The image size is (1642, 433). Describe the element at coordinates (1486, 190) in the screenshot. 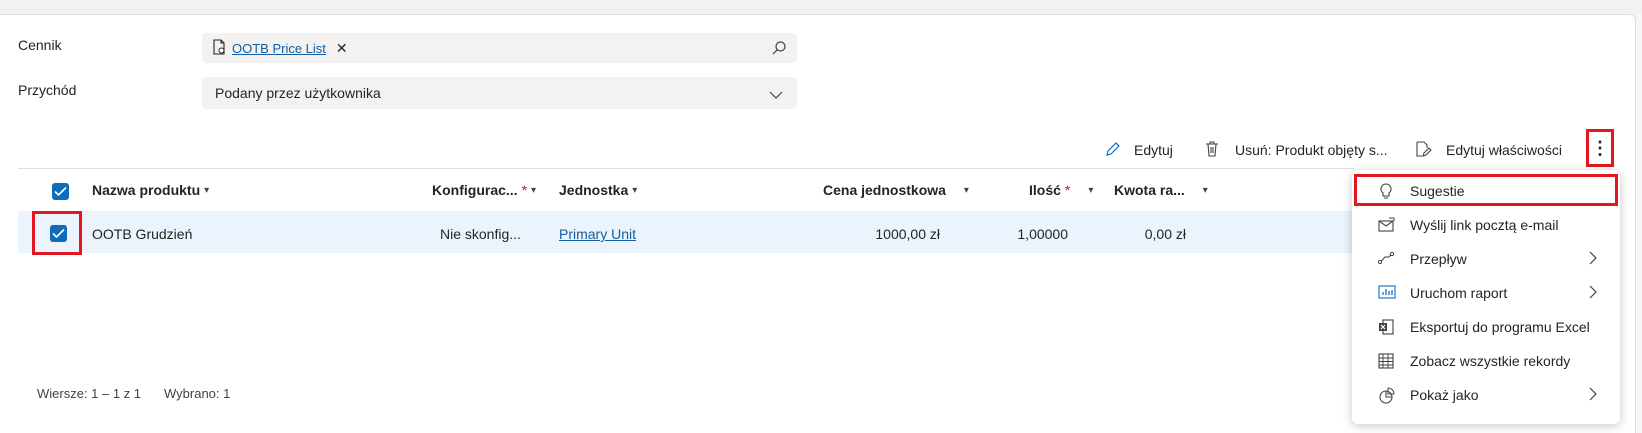

I see `sugestie-highlight` at that location.